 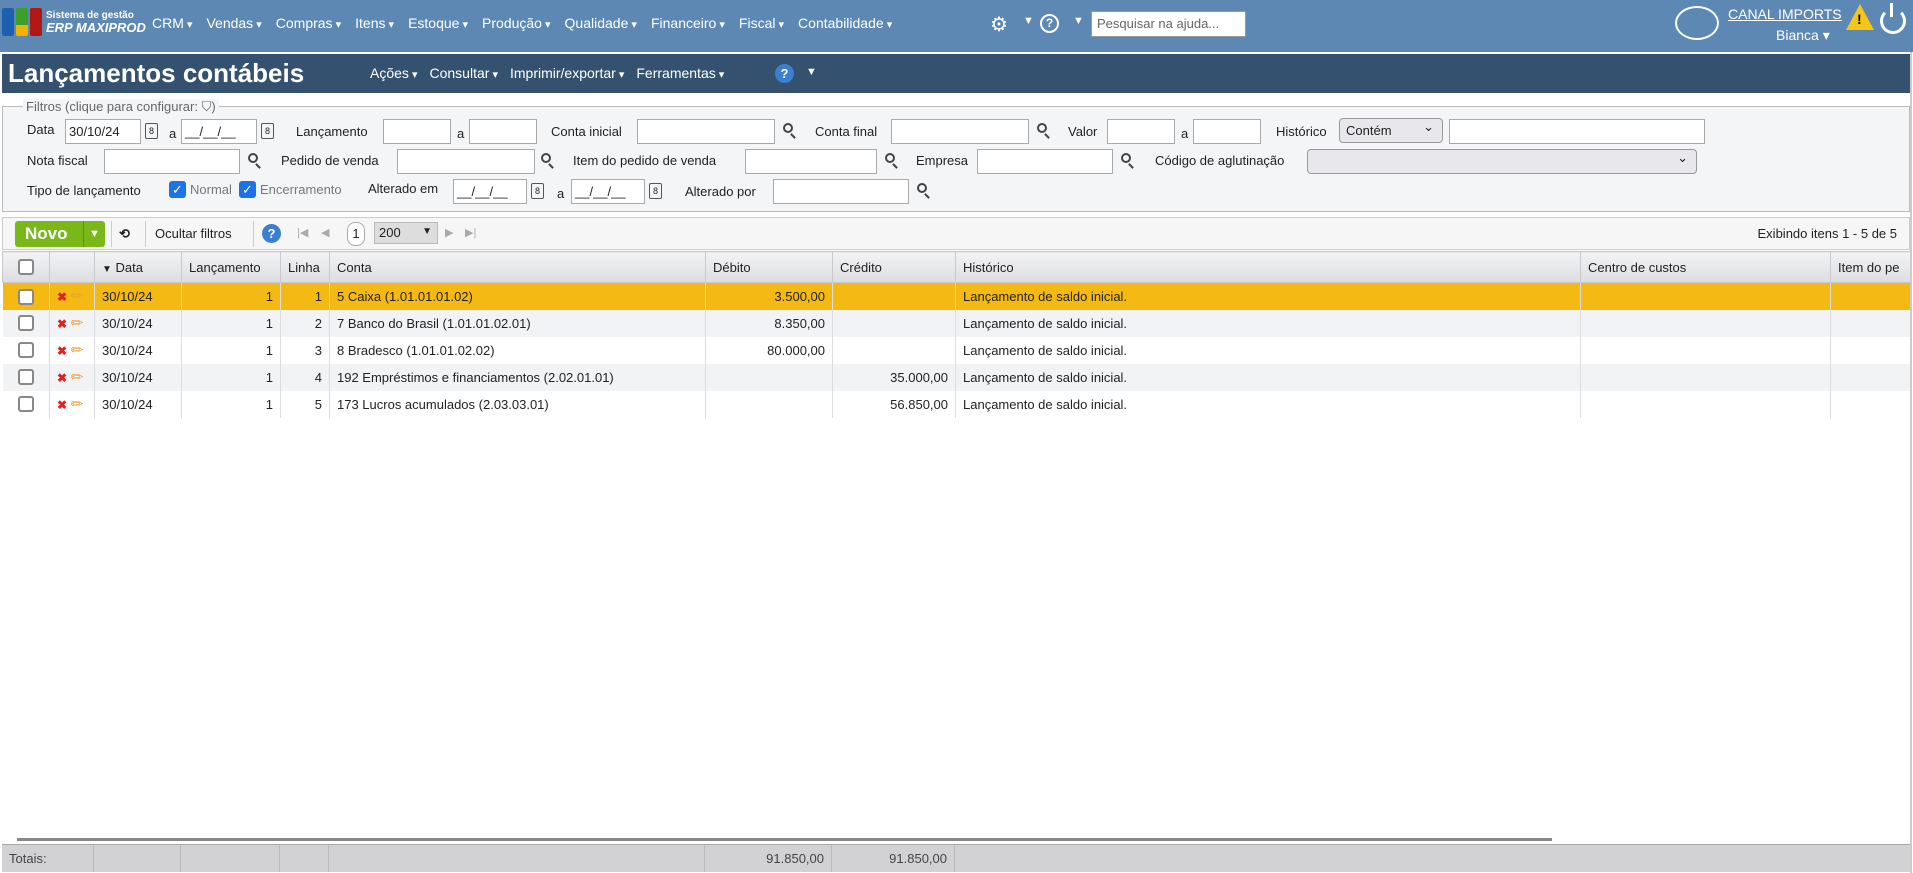 I want to click on page-input: 1, so click(x=356, y=234).